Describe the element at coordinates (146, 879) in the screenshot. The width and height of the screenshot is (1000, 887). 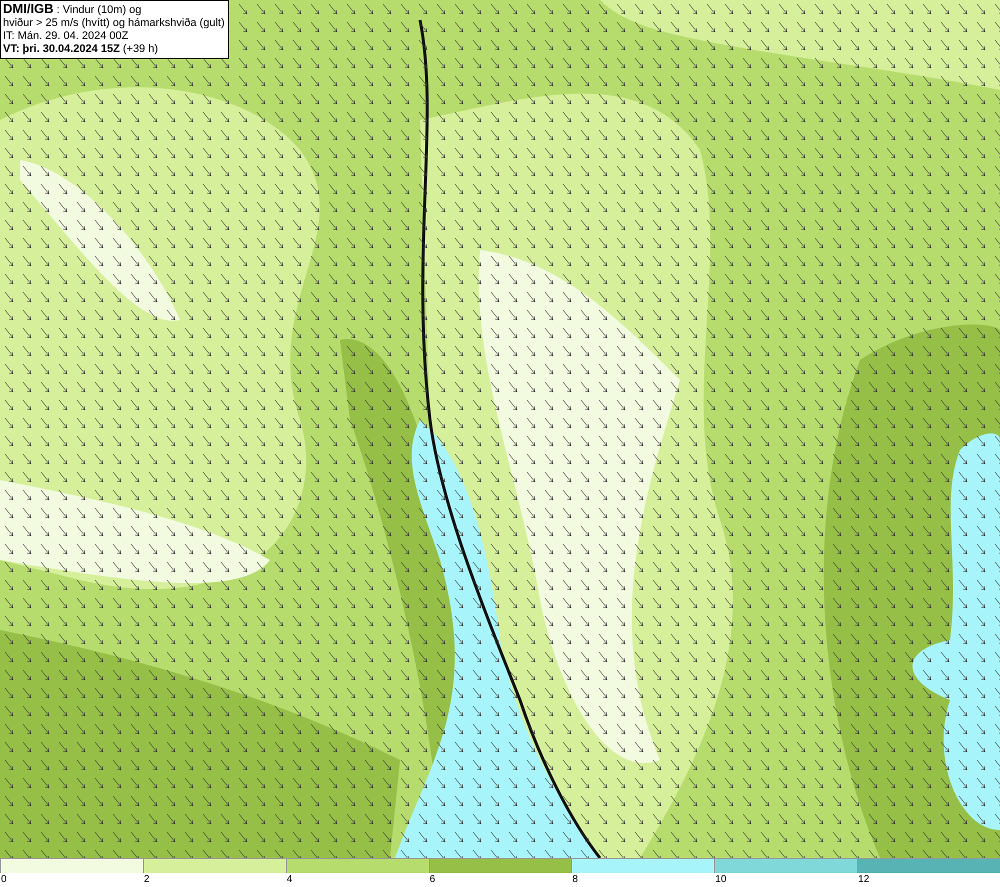
I see `legend-label: 2` at that location.